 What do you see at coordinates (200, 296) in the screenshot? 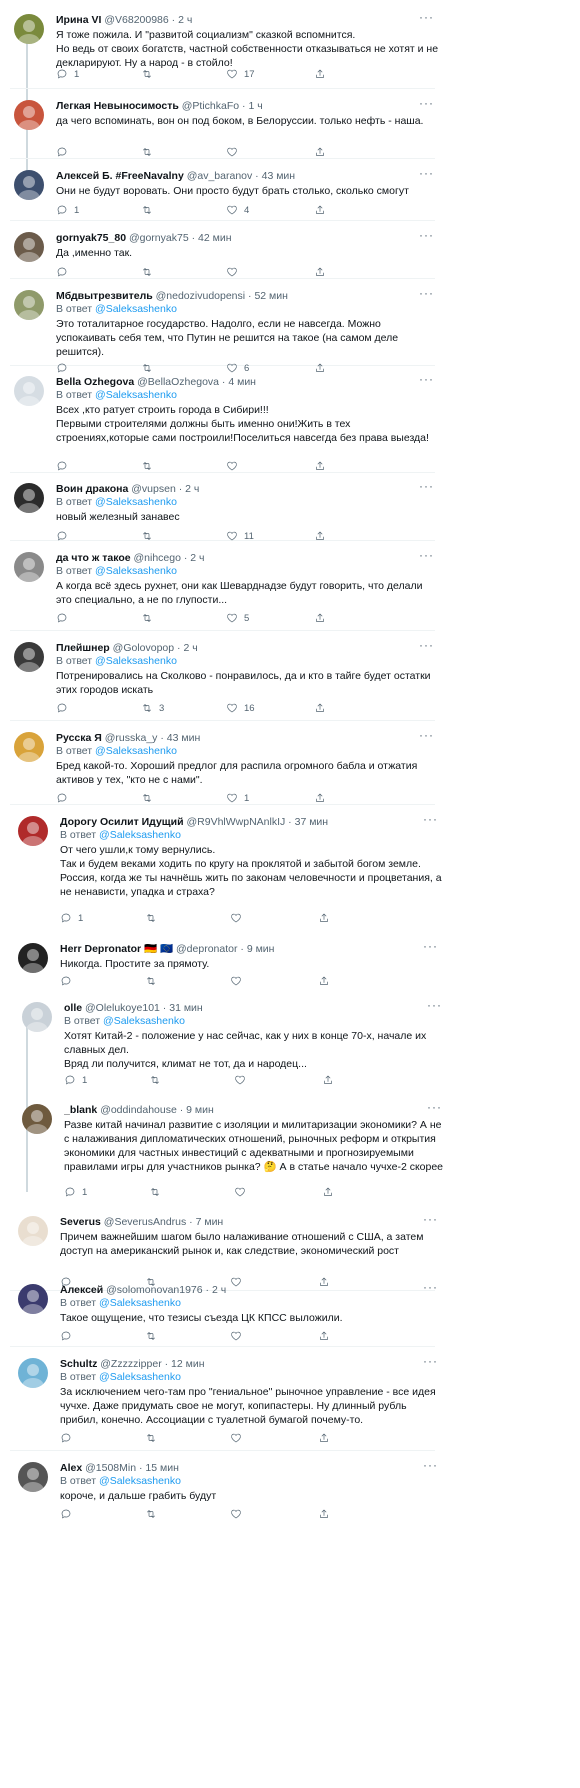
I see `author-handle: @nedozivudopensi` at bounding box center [200, 296].